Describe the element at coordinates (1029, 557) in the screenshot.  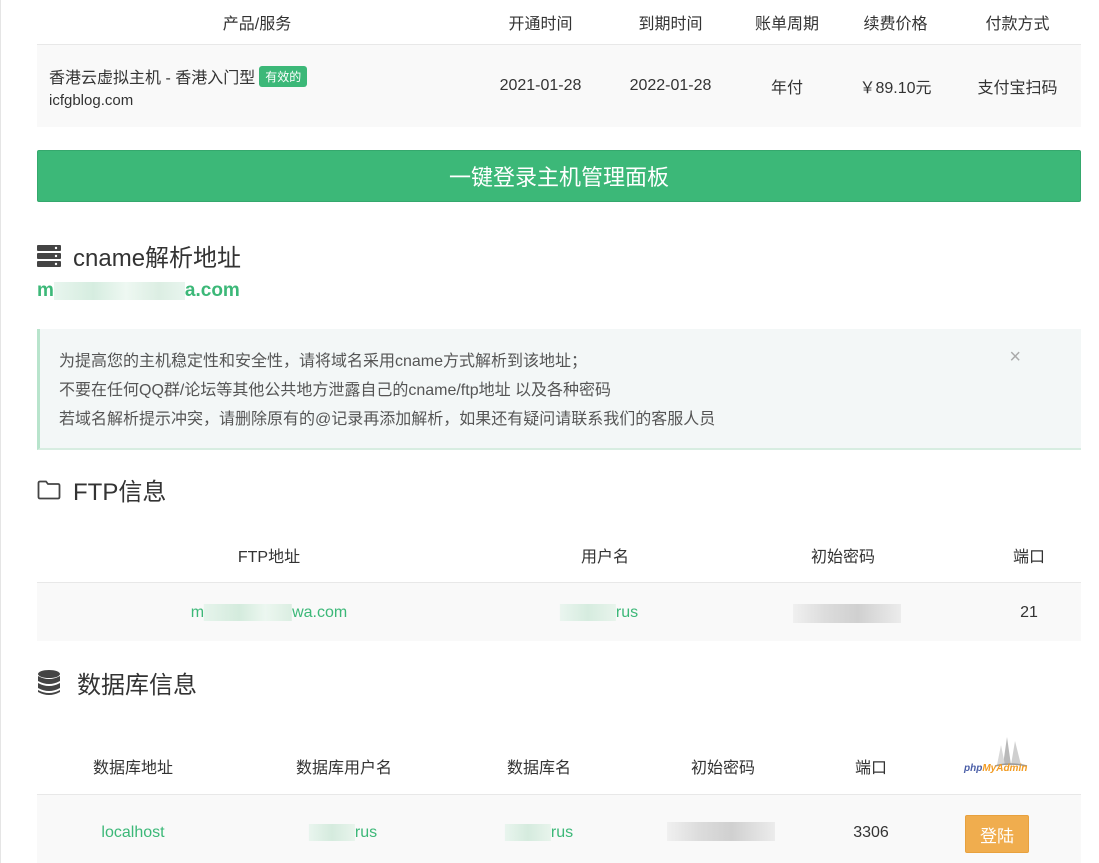
I see `ftp-col-port: 端口` at that location.